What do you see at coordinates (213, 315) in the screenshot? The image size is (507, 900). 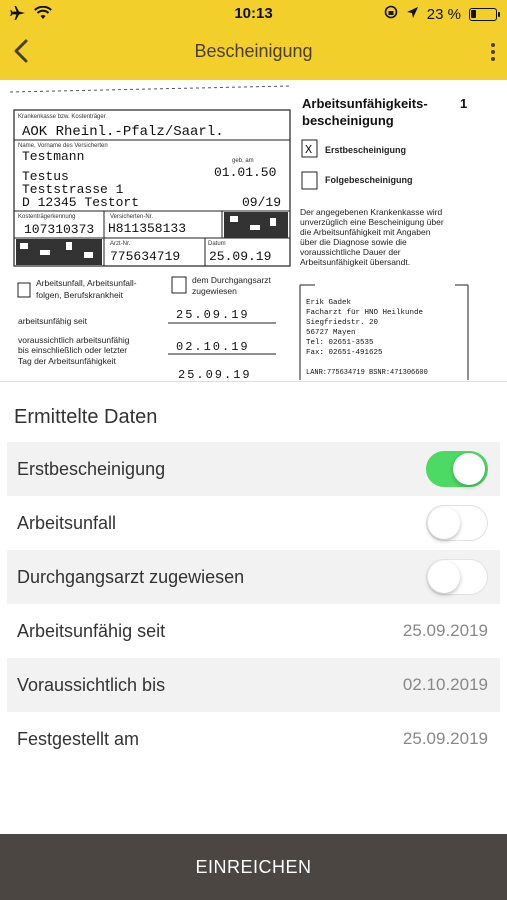 I see `unable-since: 25.09.19` at bounding box center [213, 315].